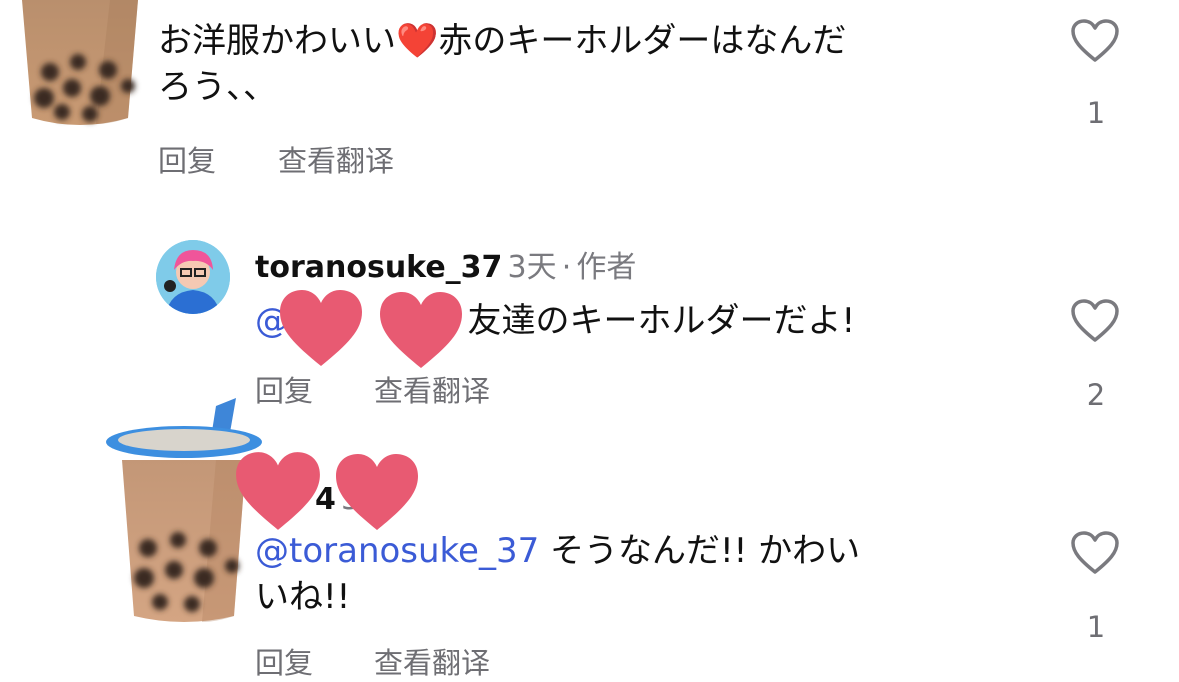 The height and width of the screenshot is (682, 1179). What do you see at coordinates (277, 41) in the screenshot?
I see `comment-1-text-part1: お洋服かわいい` at bounding box center [277, 41].